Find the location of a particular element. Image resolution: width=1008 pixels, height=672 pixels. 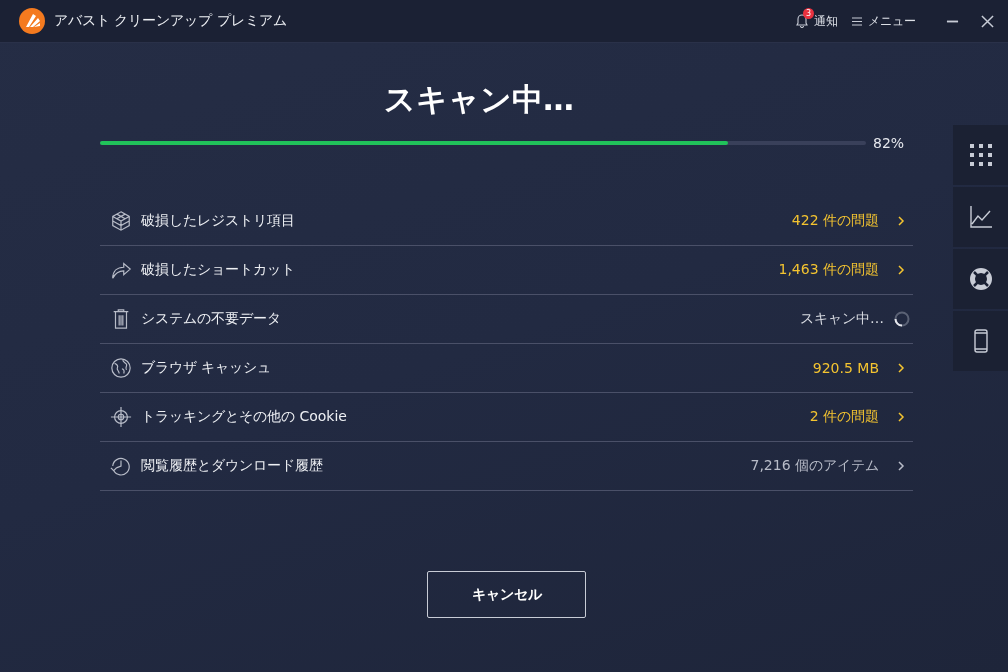

crosshair-icon is located at coordinates (121, 417).